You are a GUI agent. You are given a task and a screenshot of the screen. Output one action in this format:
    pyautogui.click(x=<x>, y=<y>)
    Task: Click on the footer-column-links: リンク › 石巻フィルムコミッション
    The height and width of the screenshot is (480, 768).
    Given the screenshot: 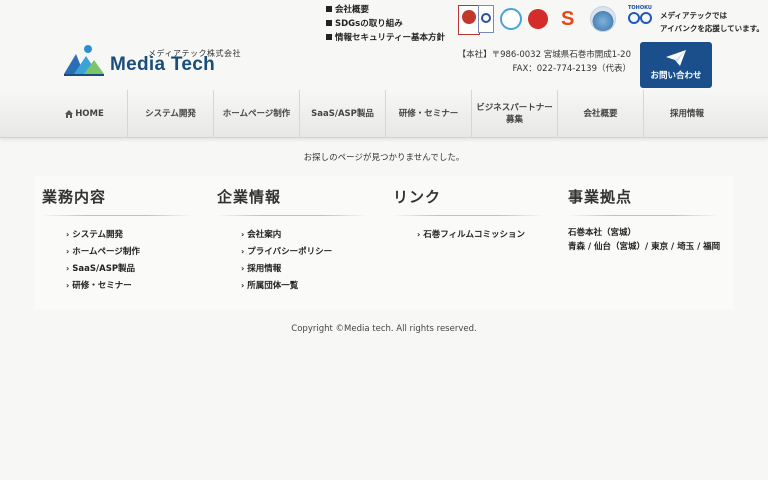 What is the action you would take?
    pyautogui.click(x=468, y=215)
    